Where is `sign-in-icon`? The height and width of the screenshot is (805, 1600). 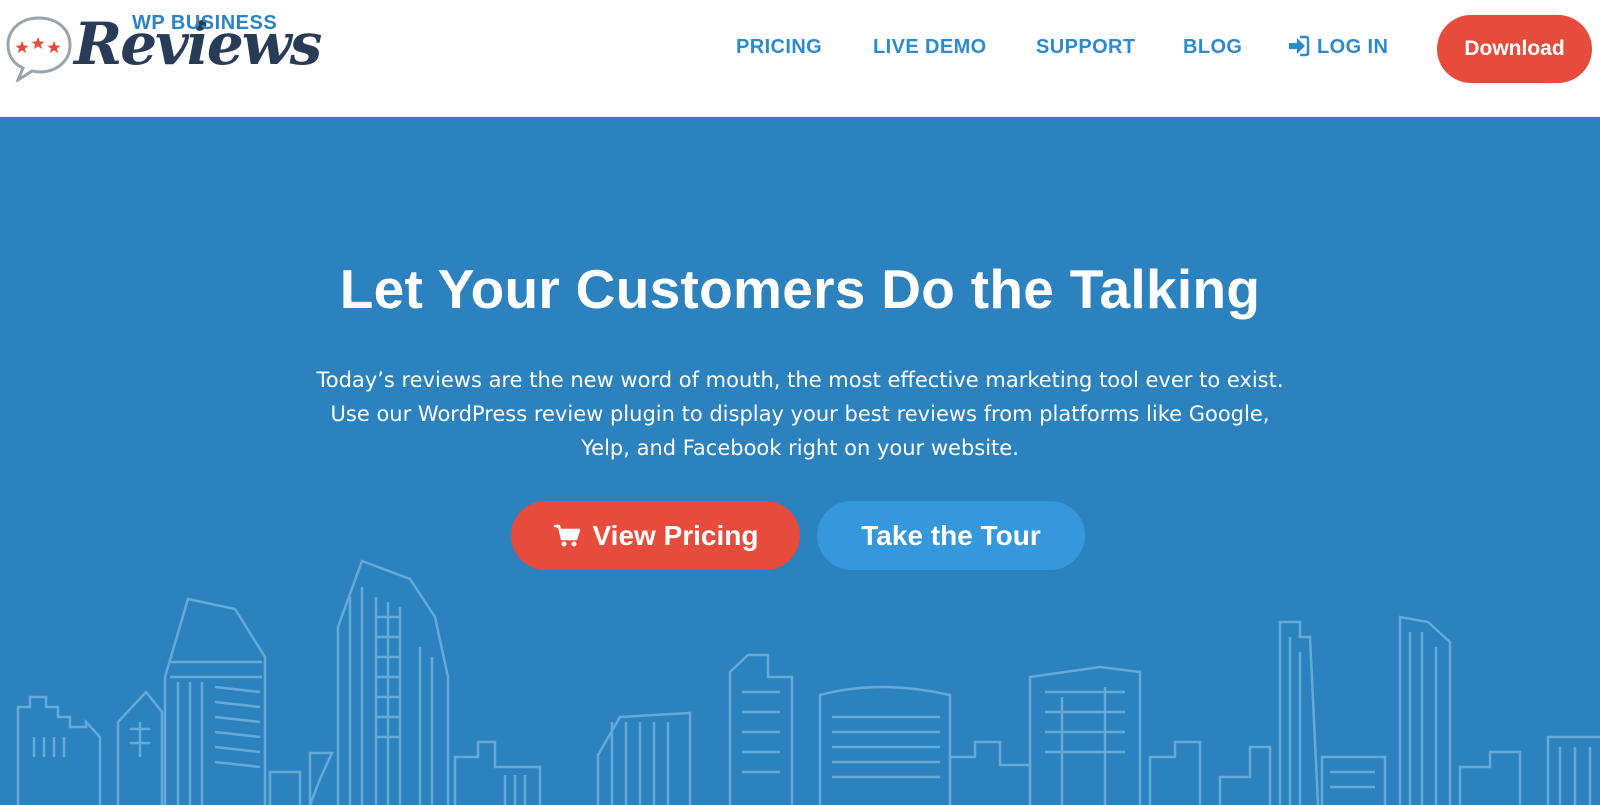
sign-in-icon is located at coordinates (1298, 46).